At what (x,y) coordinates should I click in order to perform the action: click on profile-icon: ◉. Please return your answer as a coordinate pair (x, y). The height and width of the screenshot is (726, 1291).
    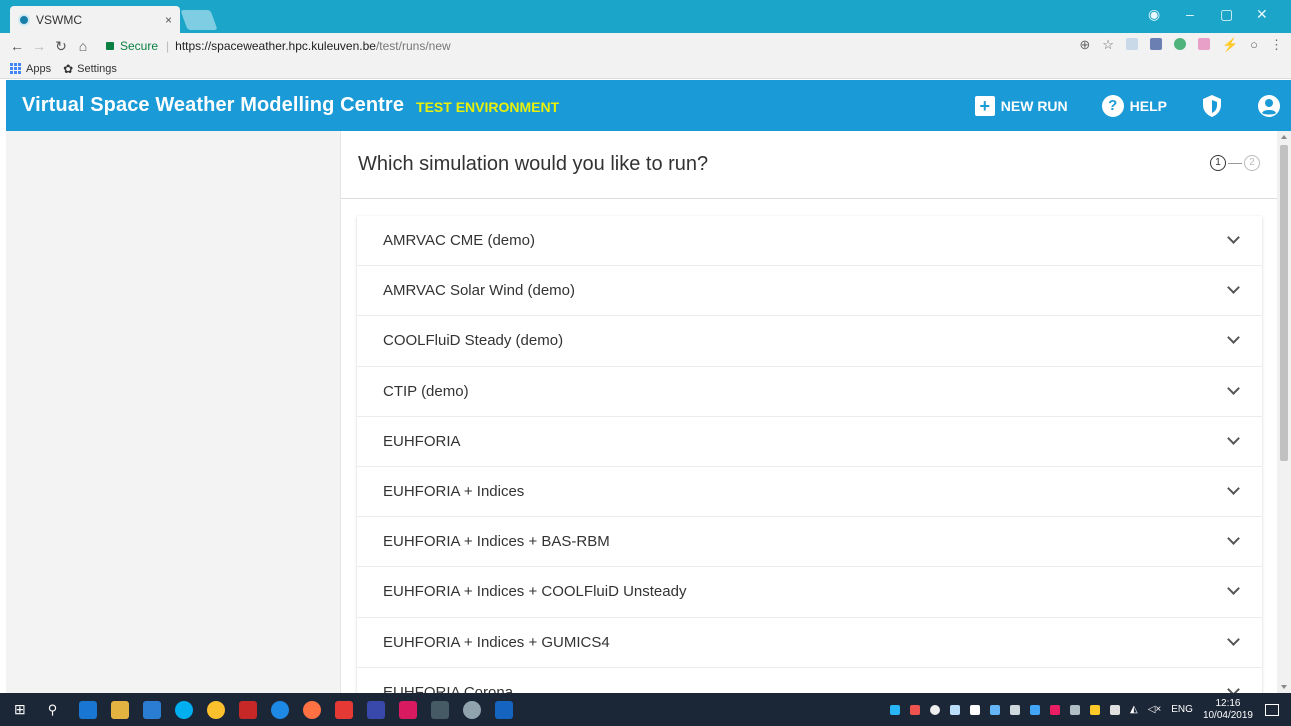
    Looking at the image, I should click on (1154, 14).